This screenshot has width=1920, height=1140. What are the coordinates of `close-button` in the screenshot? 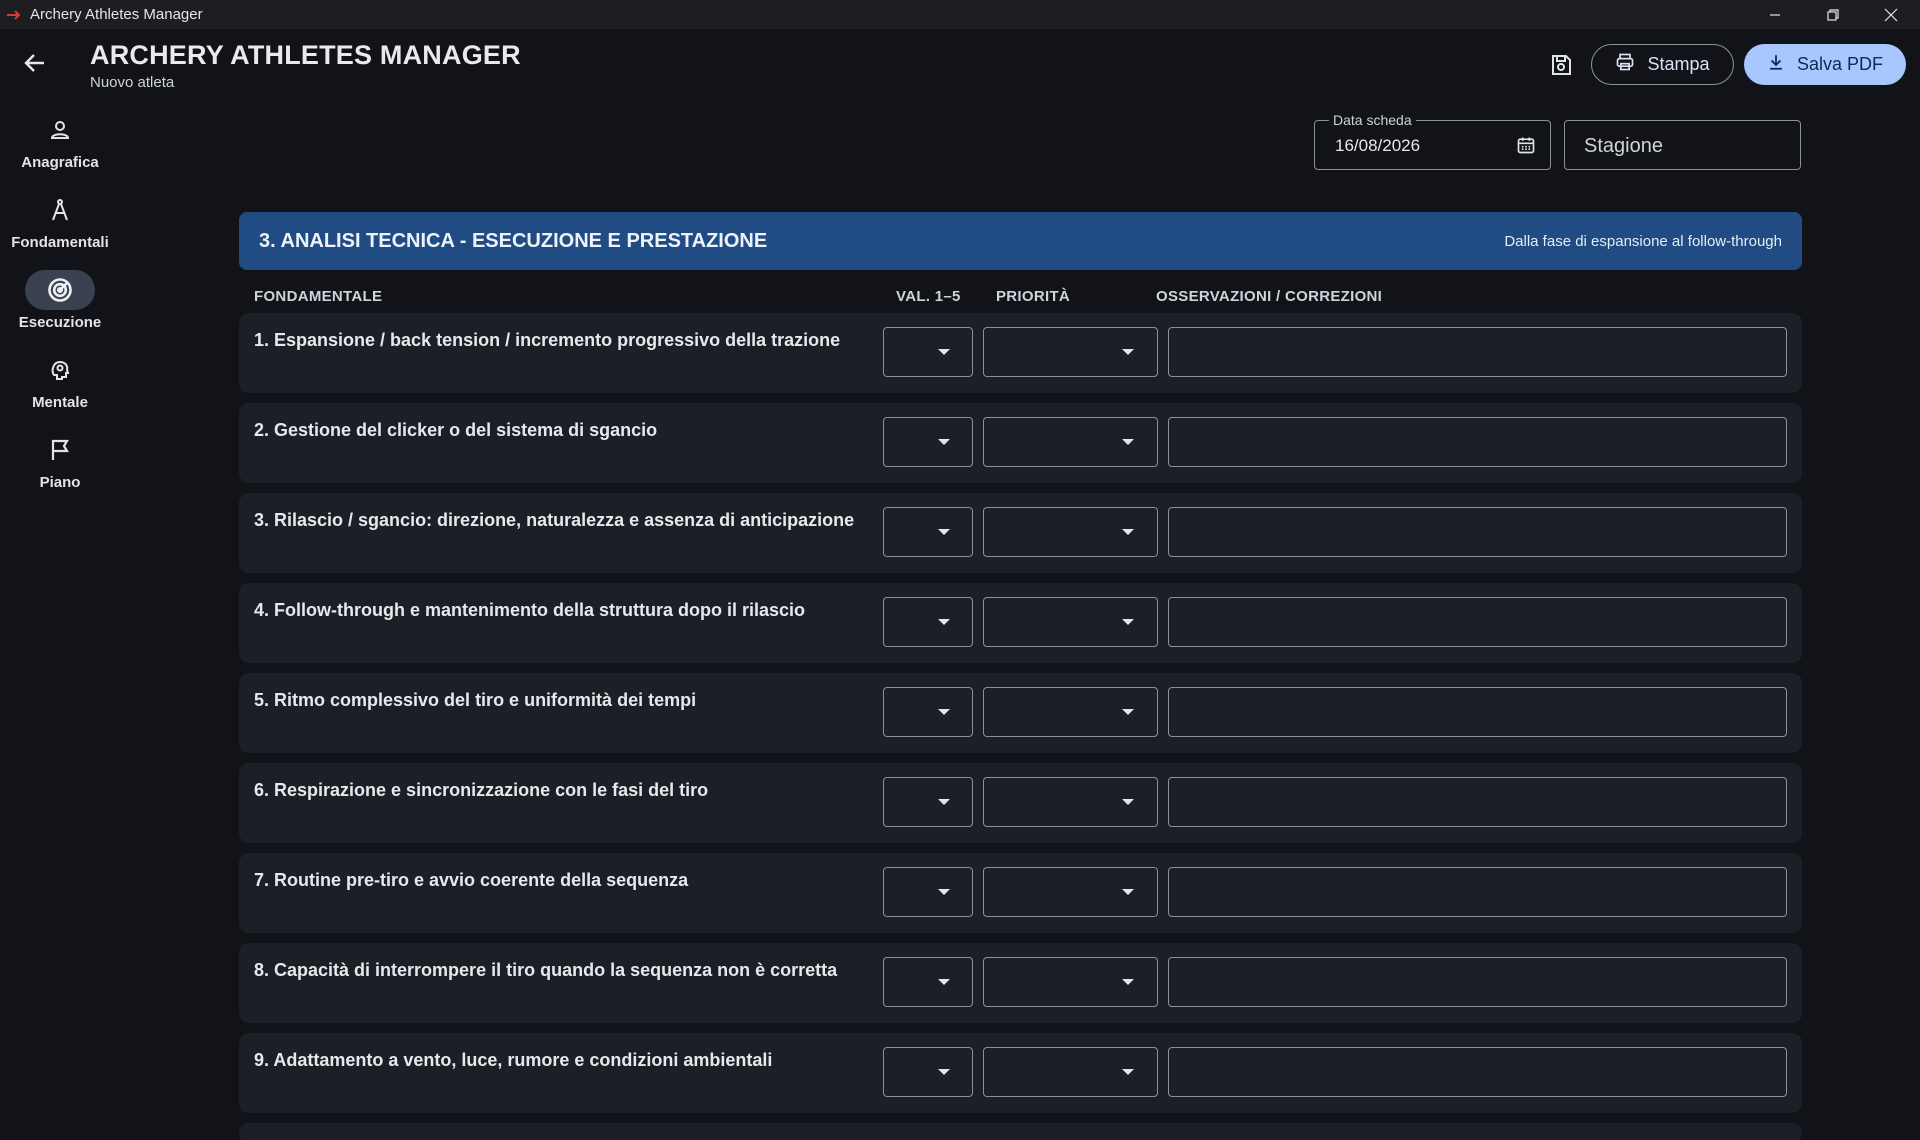 It's located at (1891, 14).